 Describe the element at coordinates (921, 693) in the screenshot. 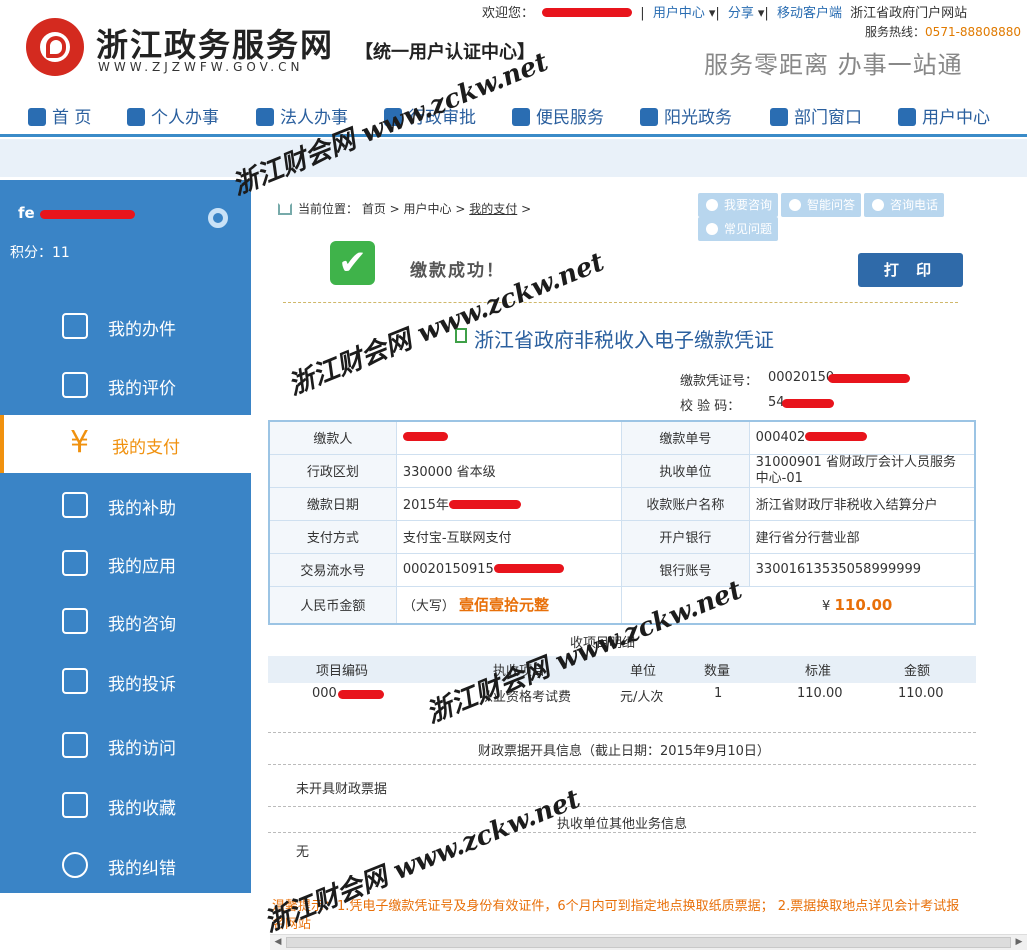

I see `detail-amt: 110.00` at that location.